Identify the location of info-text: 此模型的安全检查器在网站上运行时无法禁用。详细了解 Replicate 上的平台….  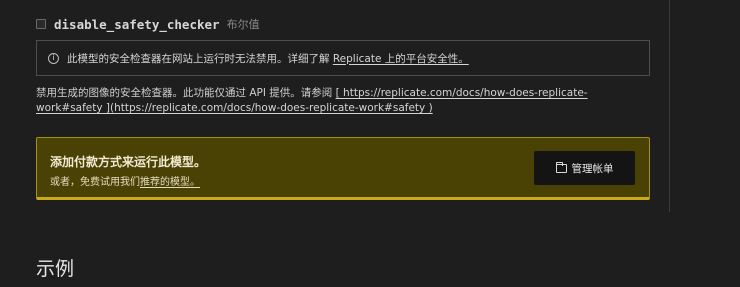
(268, 58).